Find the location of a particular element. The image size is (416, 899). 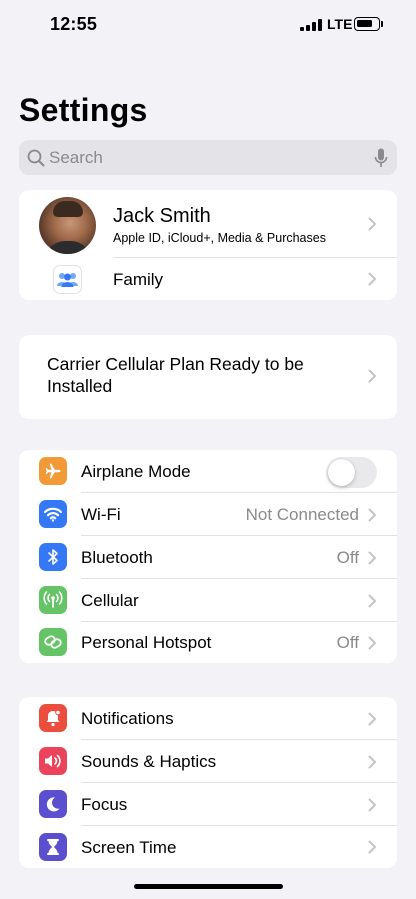

speaker-icon is located at coordinates (53, 761).